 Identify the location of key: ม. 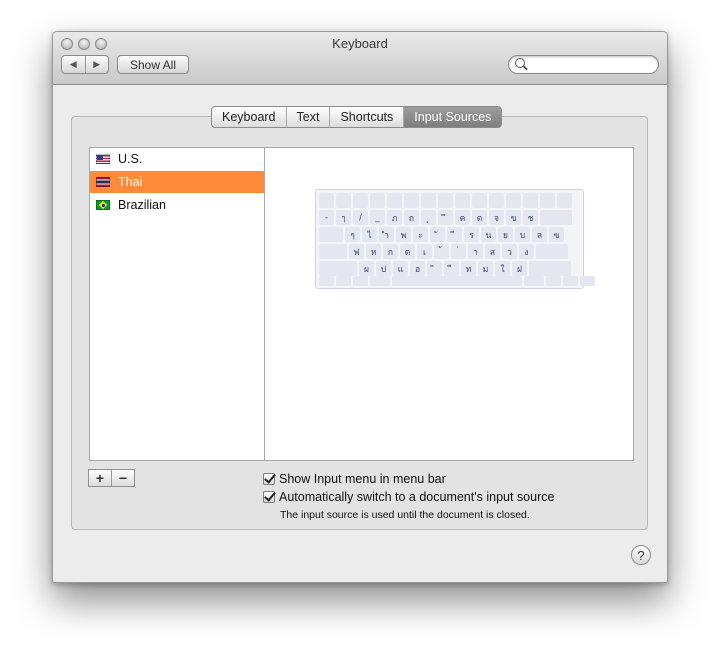
(485, 268).